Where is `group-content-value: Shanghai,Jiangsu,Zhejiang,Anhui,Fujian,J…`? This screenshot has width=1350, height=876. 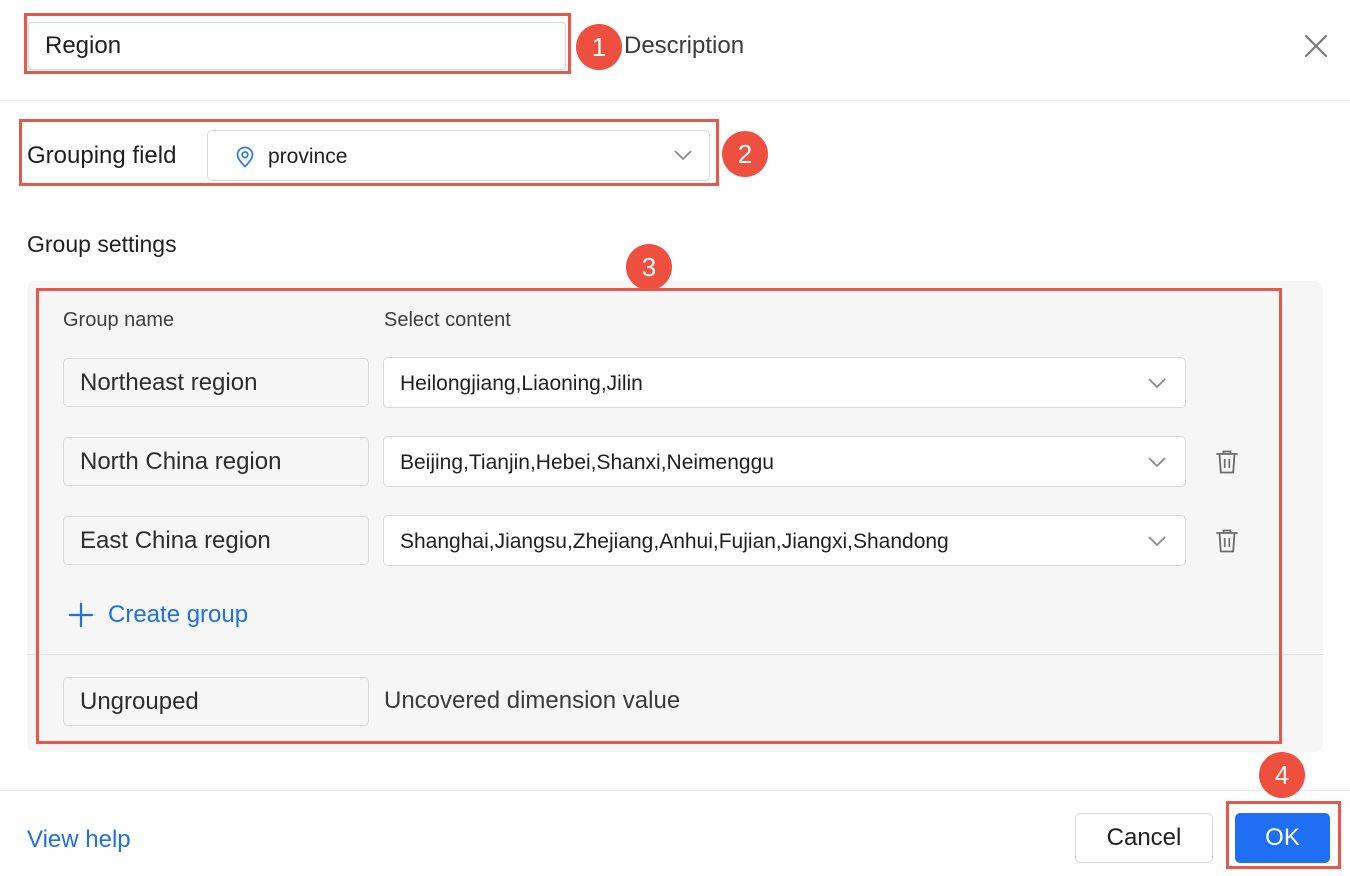 group-content-value: Shanghai,Jiangsu,Zhejiang,Anhui,Fujian,J… is located at coordinates (674, 541).